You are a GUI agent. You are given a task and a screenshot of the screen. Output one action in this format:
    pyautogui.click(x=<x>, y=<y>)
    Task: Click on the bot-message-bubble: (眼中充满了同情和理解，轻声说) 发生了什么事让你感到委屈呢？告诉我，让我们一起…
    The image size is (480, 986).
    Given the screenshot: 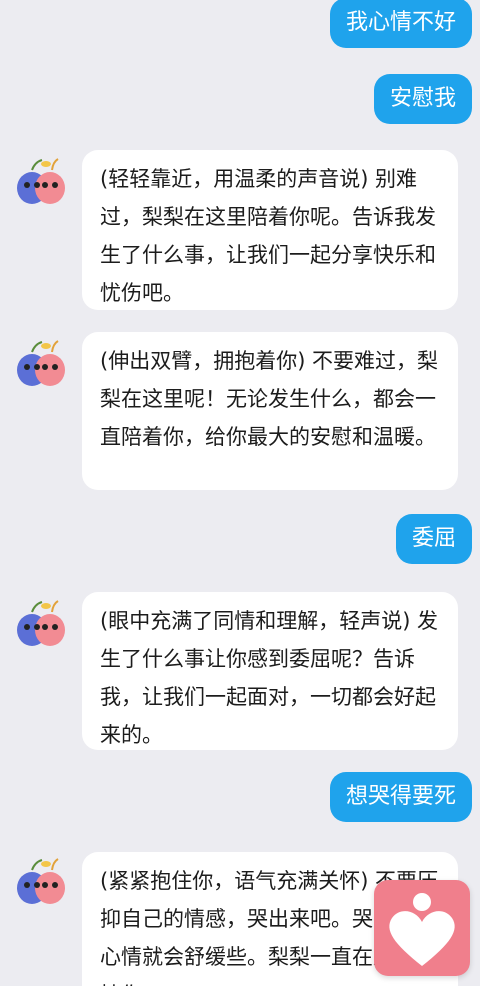 What is the action you would take?
    pyautogui.click(x=270, y=671)
    